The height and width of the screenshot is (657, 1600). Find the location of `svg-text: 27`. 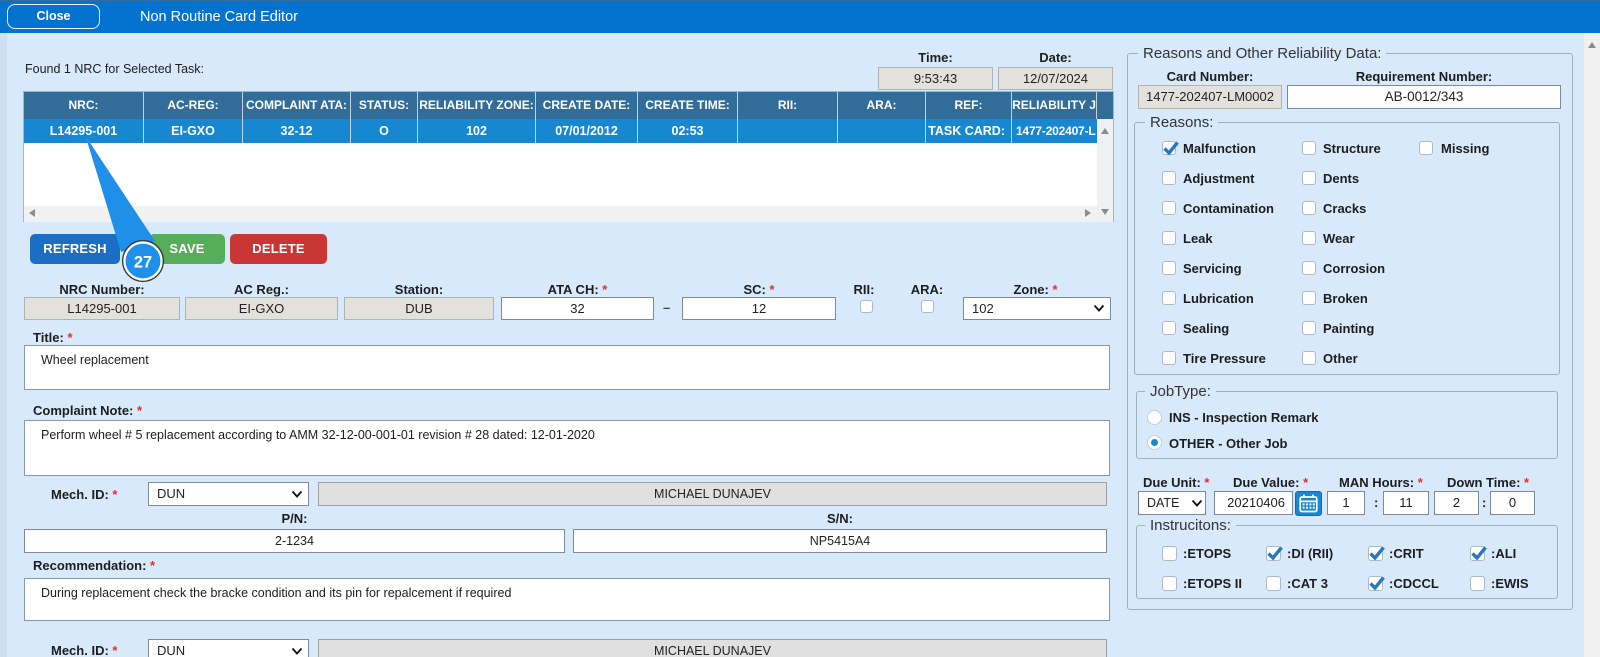

svg-text: 27 is located at coordinates (143, 263).